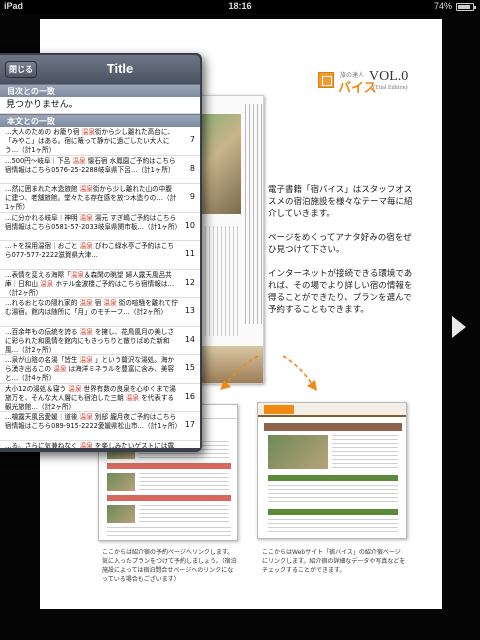  What do you see at coordinates (189, 367) in the screenshot?
I see `page-number: 15` at bounding box center [189, 367].